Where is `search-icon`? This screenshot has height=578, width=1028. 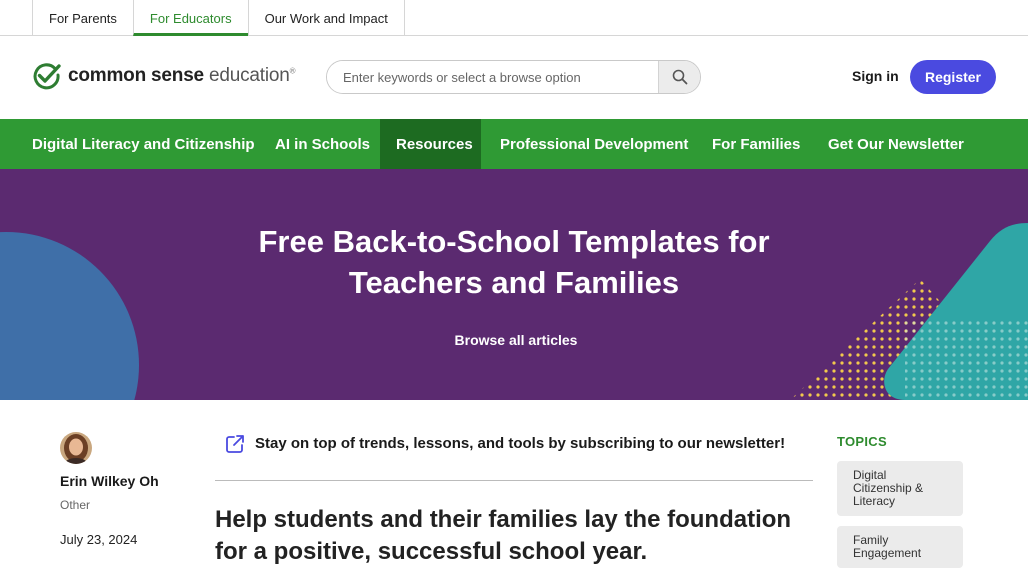 search-icon is located at coordinates (679, 77).